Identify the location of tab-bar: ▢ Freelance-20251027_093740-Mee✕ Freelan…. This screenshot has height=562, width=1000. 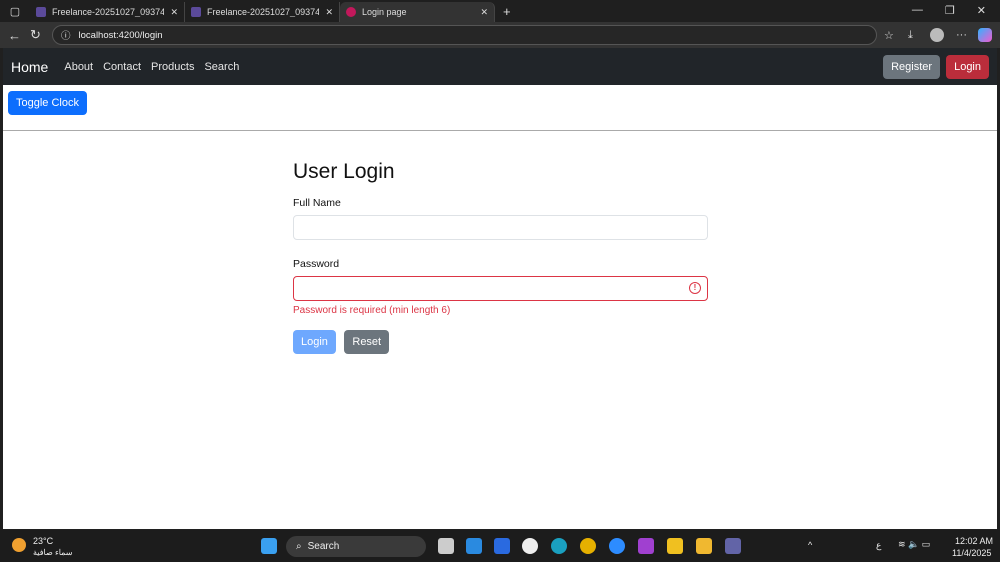
(500, 11).